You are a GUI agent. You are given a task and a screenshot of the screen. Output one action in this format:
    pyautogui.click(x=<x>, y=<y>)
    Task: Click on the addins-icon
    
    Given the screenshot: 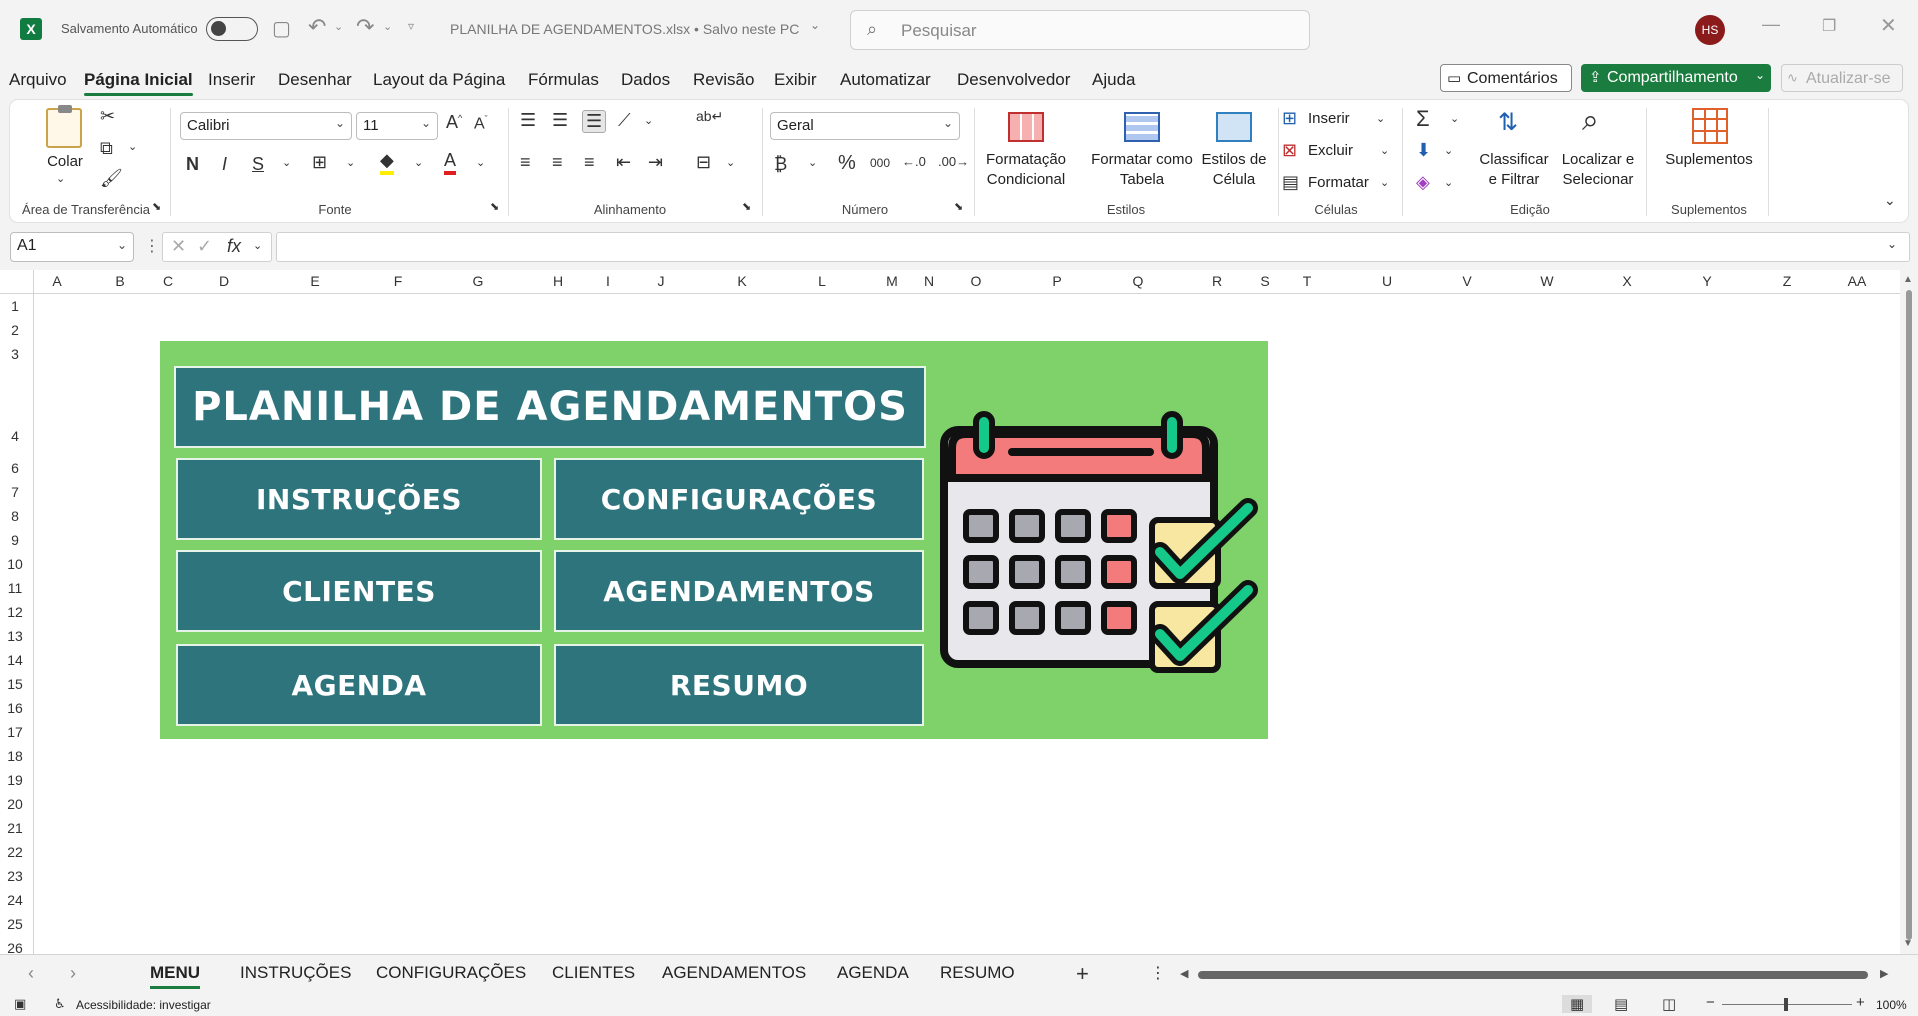 What is the action you would take?
    pyautogui.click(x=1710, y=126)
    